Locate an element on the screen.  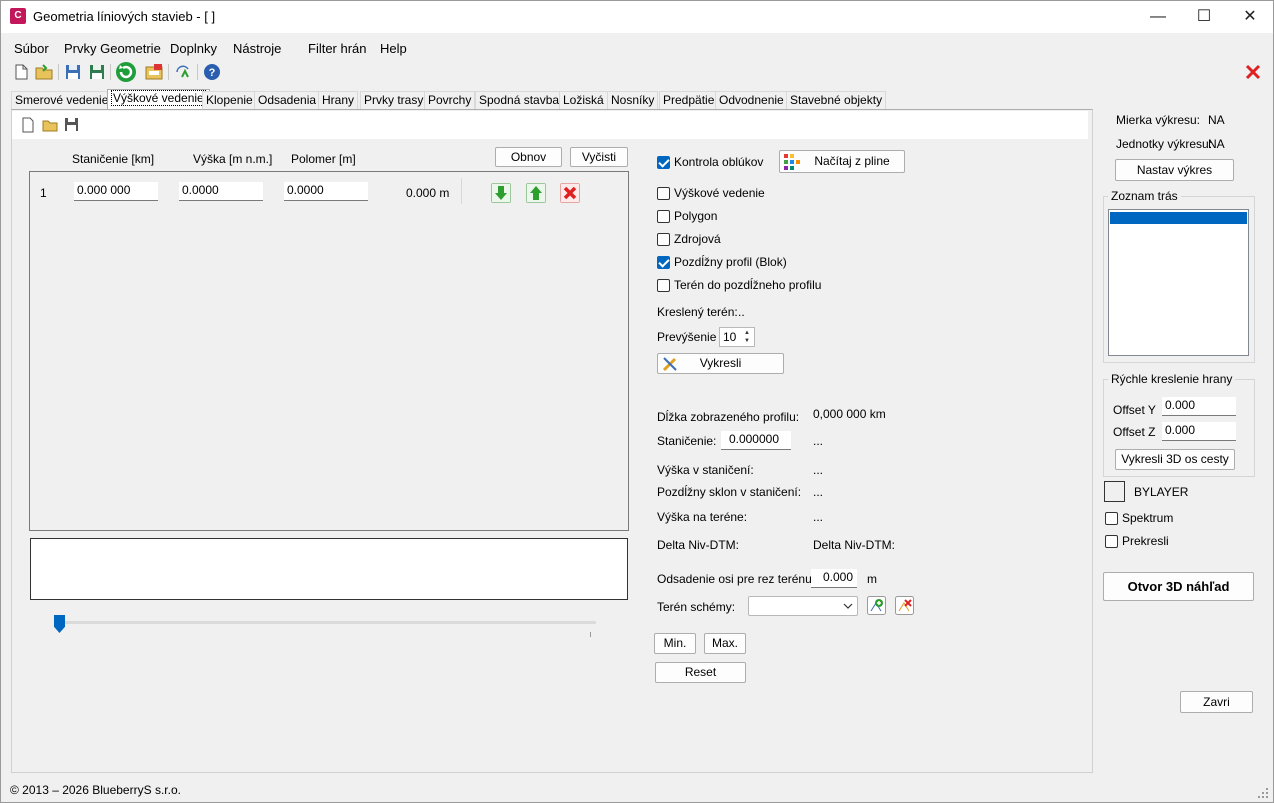
reset-button: Reset is located at coordinates (700, 672).